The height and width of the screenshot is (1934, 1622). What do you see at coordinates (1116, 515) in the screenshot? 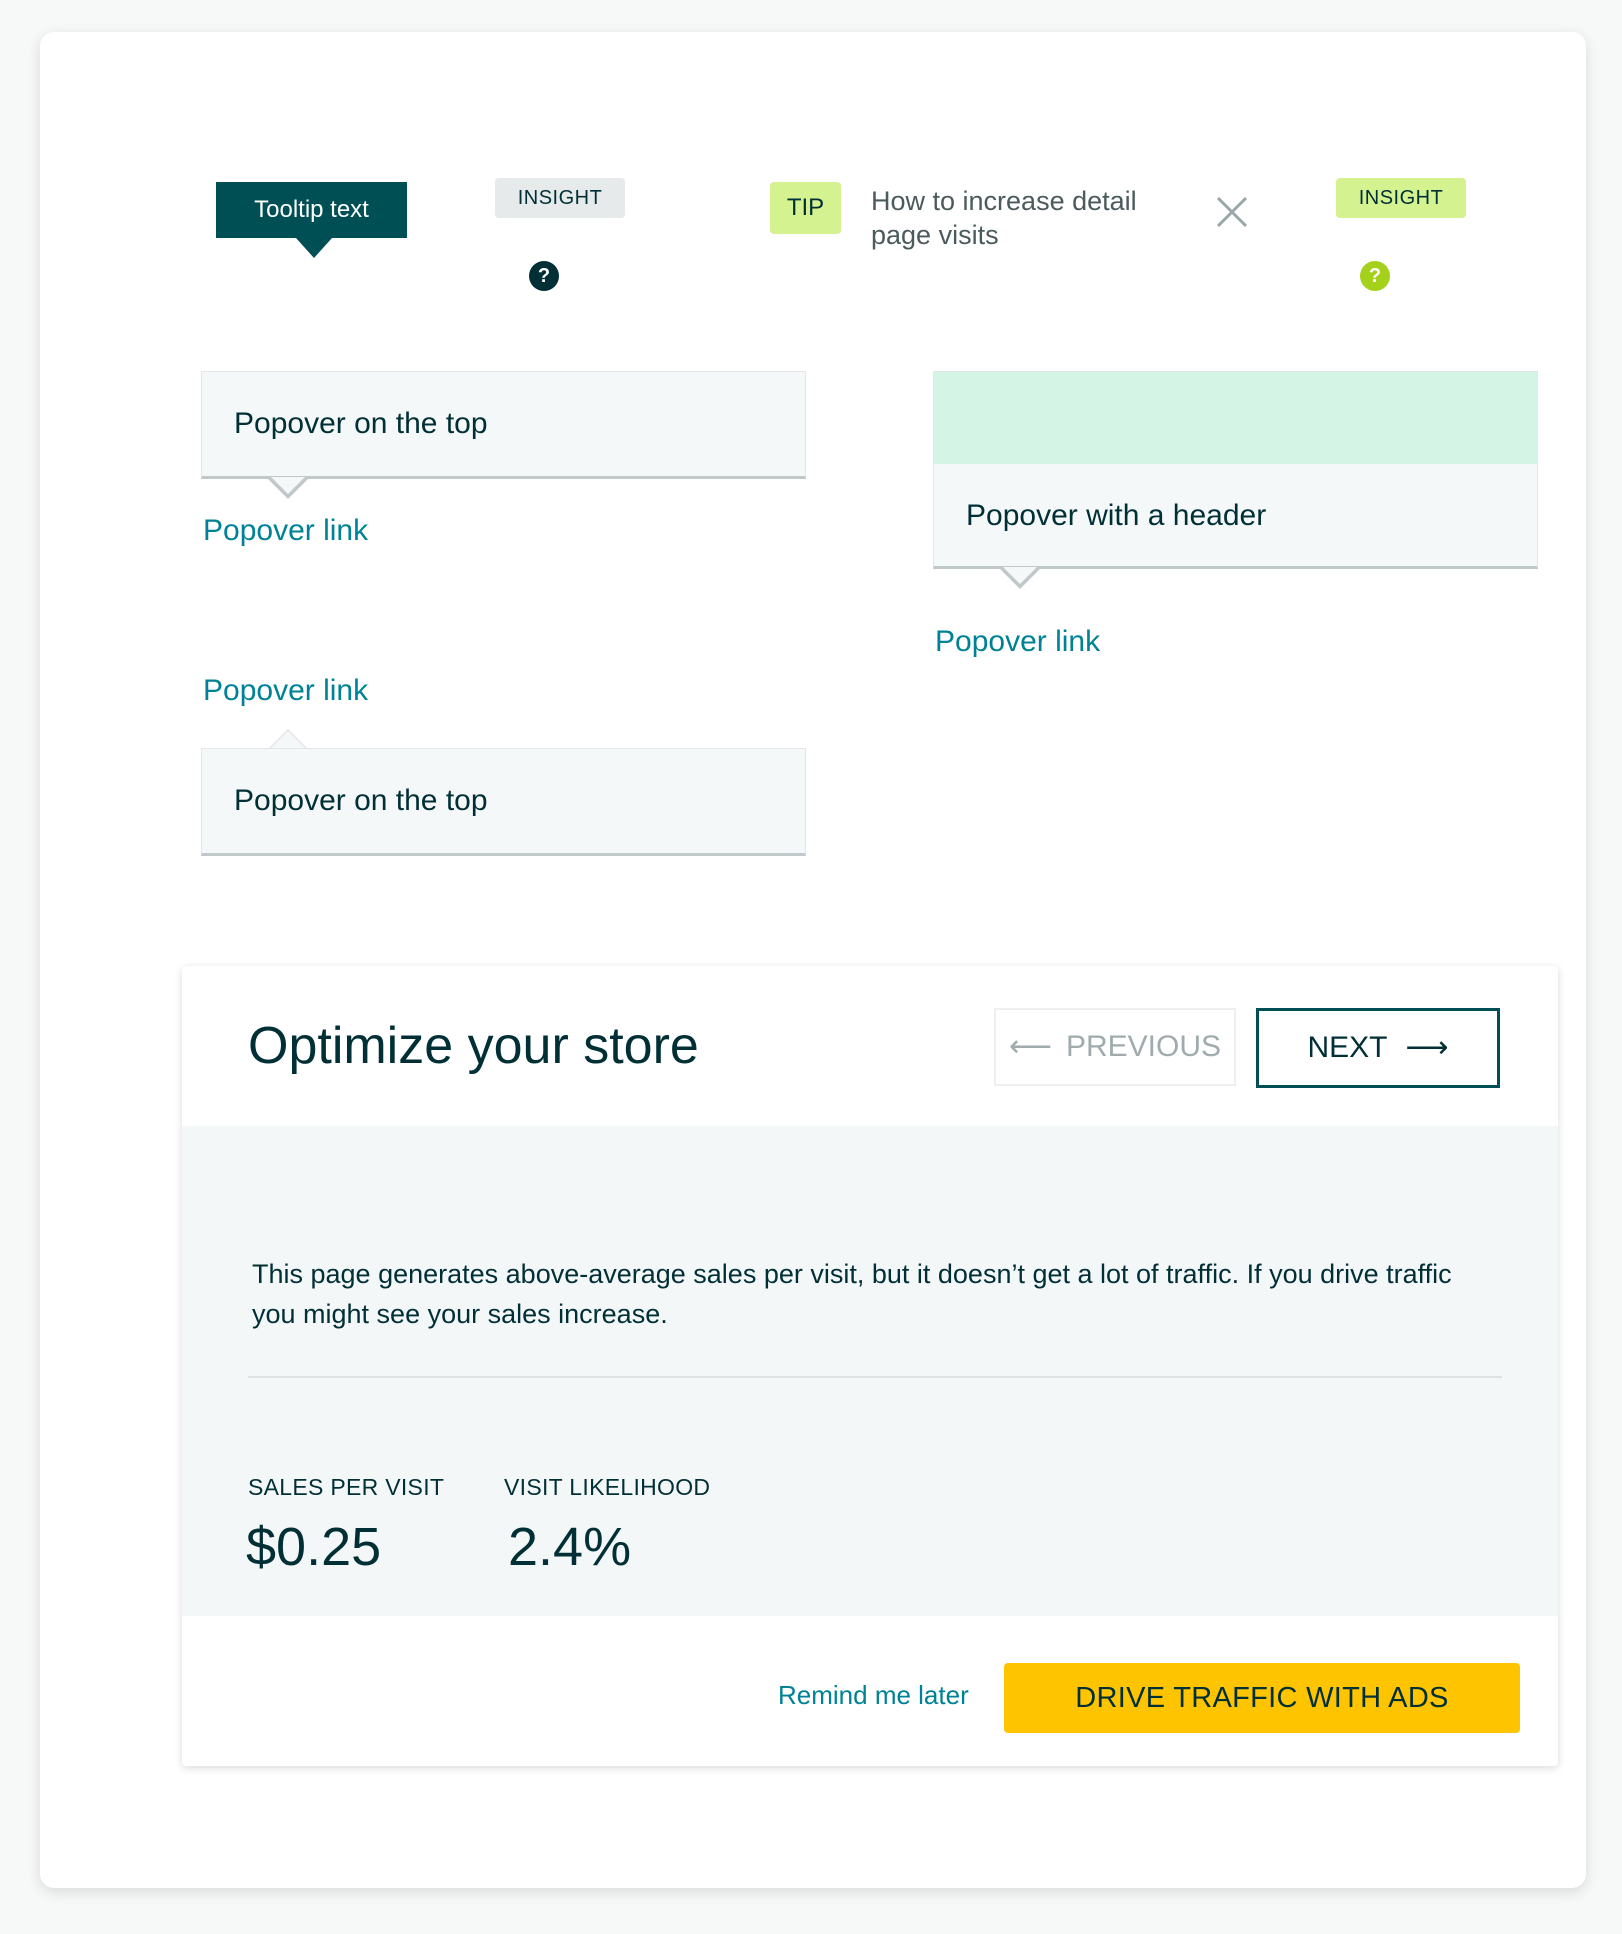
I see `popover-text: Popover with a header` at bounding box center [1116, 515].